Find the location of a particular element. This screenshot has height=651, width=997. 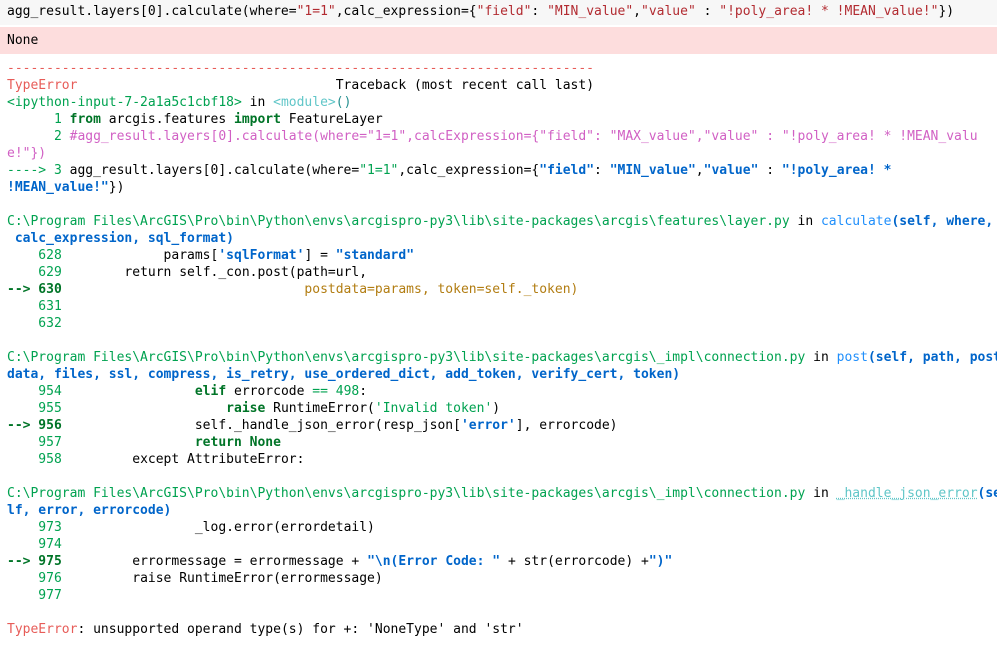

code-text: FeatureLayer is located at coordinates (331, 119).